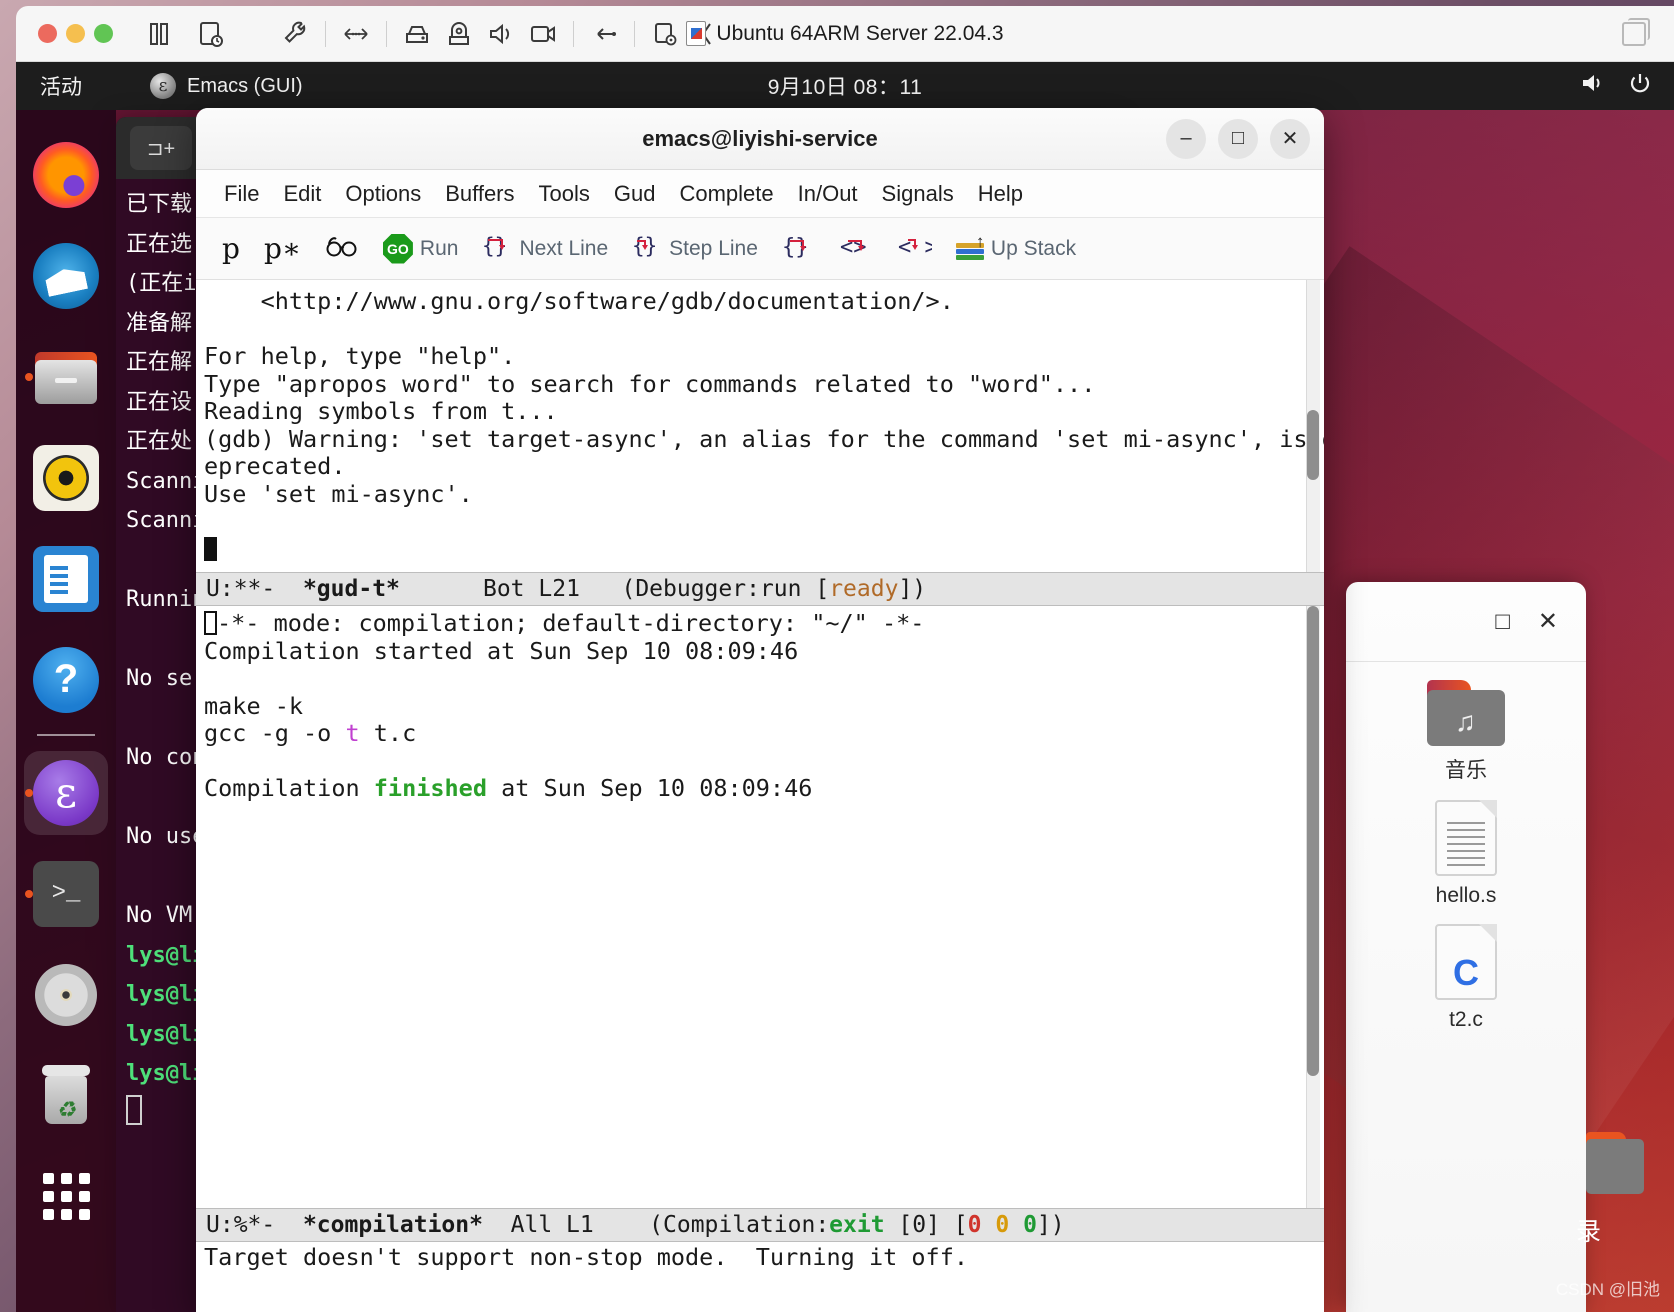 The height and width of the screenshot is (1312, 1674). I want to click on list-item: C t2.c, so click(1466, 978).